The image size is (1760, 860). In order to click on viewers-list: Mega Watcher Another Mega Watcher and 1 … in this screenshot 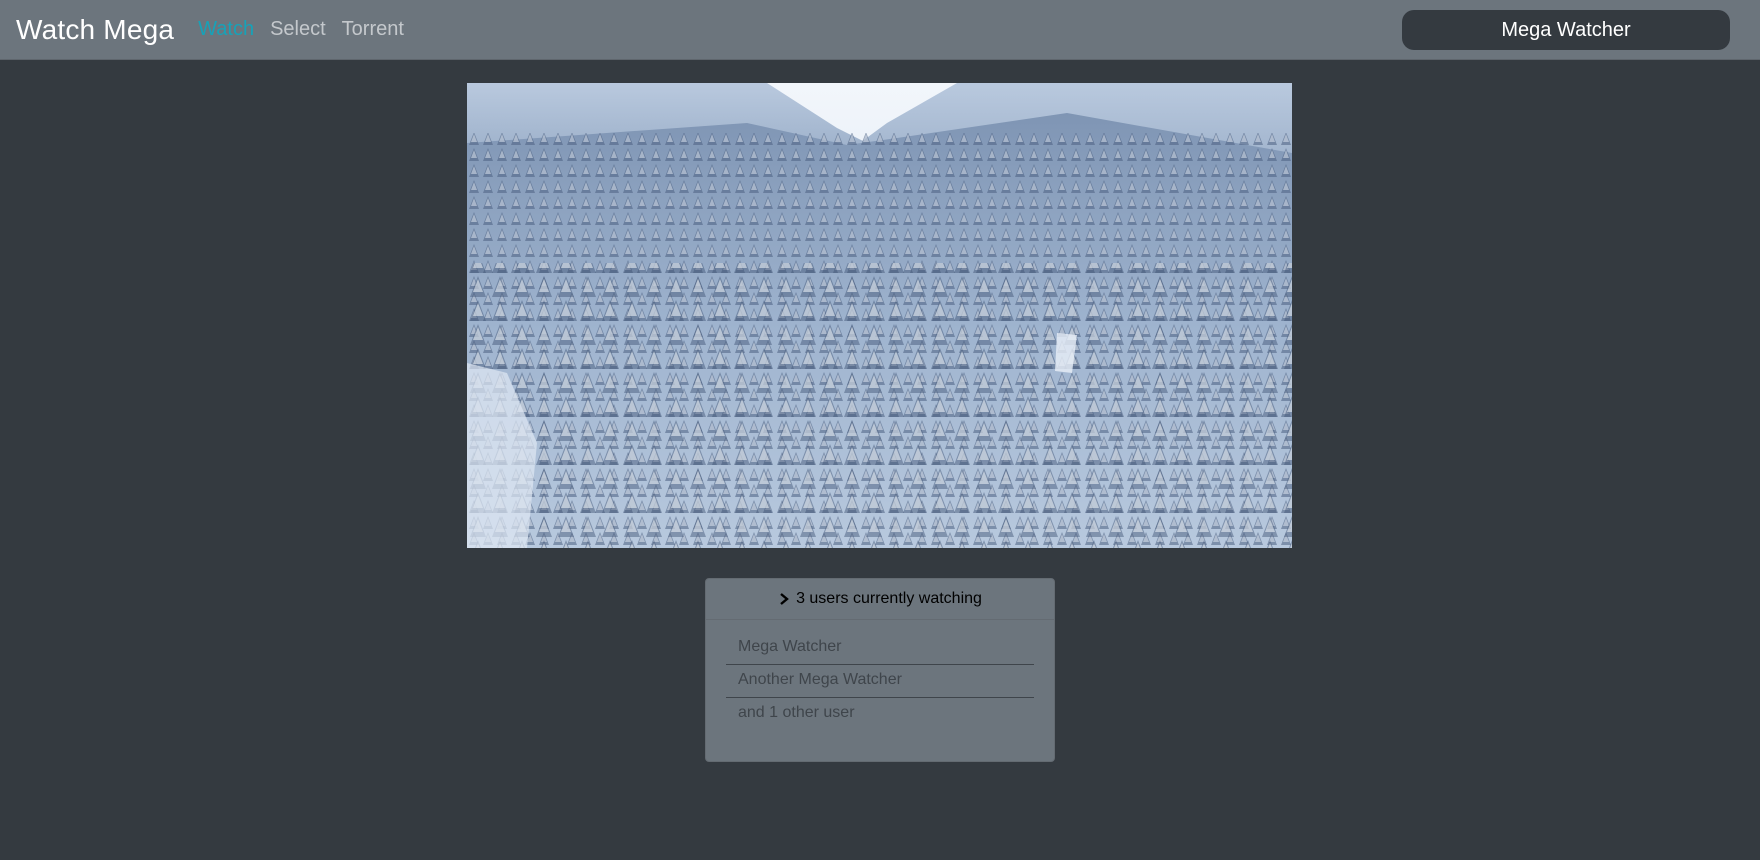, I will do `click(880, 675)`.